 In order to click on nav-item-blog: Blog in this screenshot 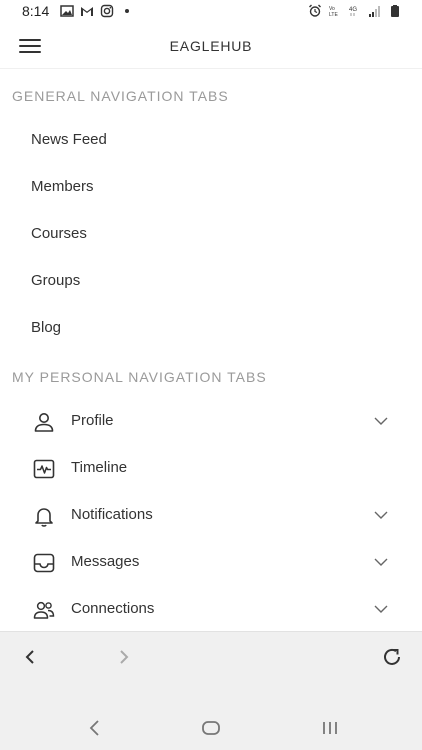, I will do `click(211, 329)`.